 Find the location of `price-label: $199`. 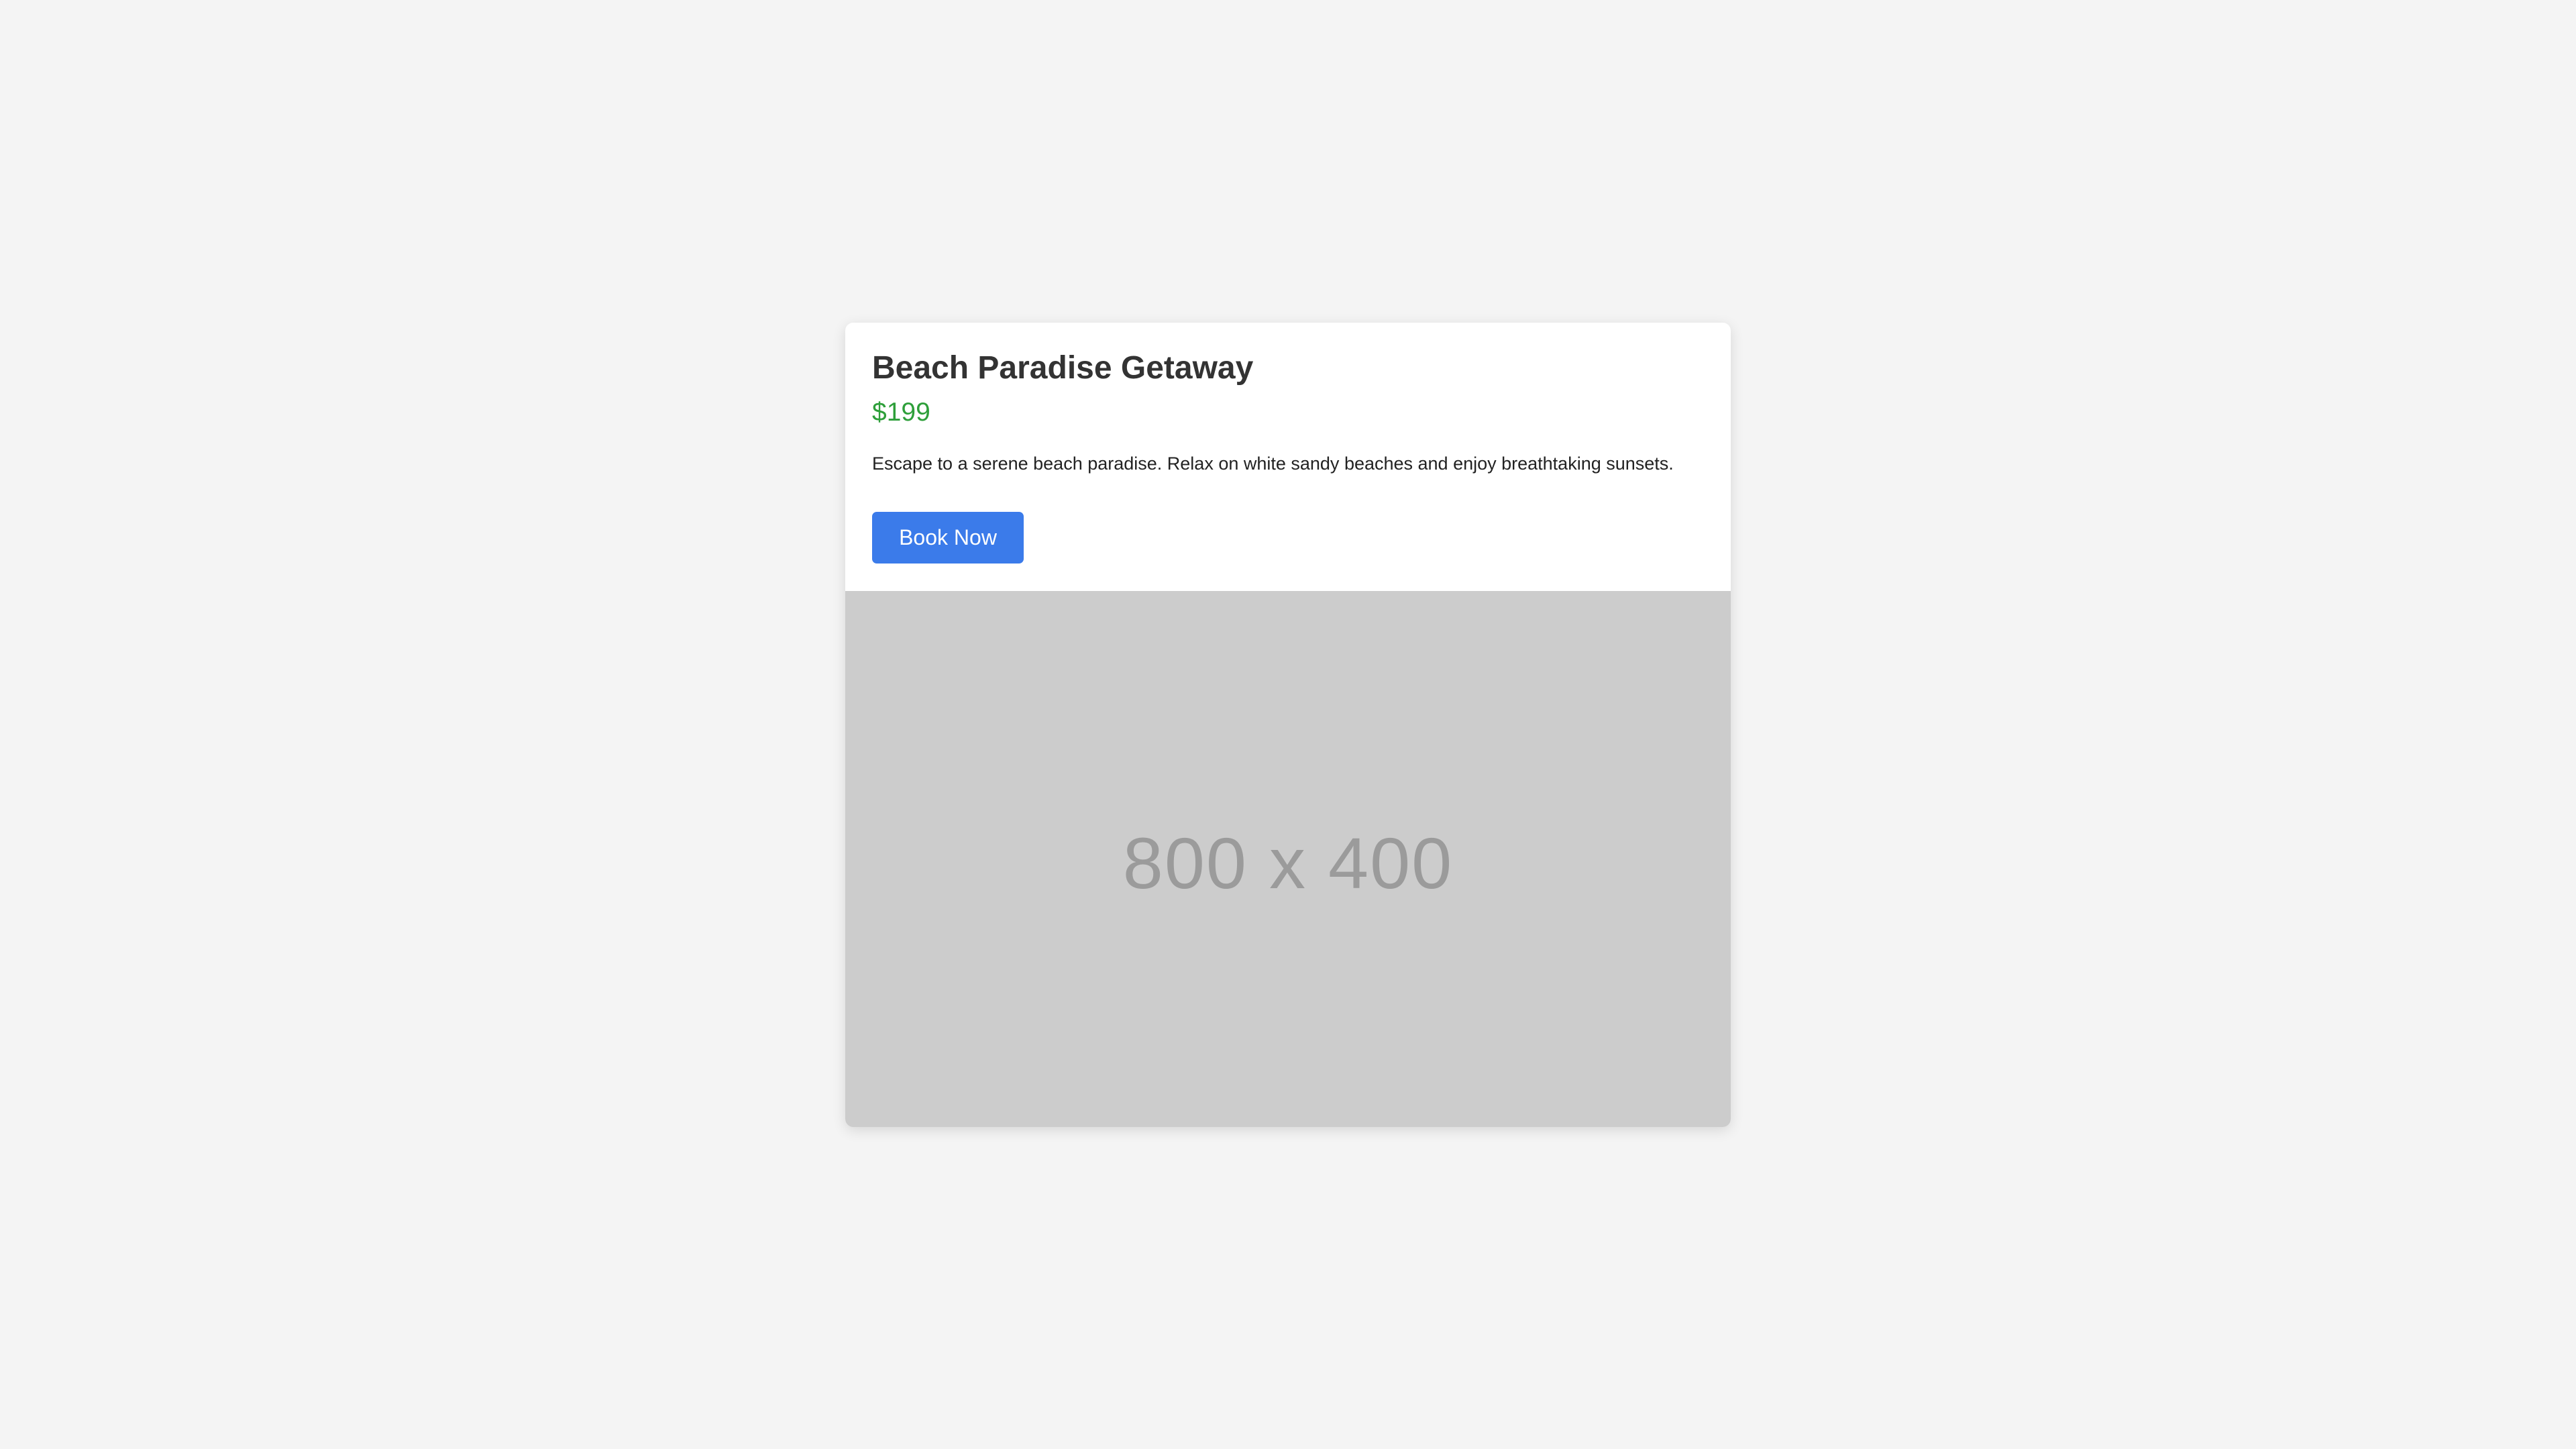

price-label: $199 is located at coordinates (901, 412).